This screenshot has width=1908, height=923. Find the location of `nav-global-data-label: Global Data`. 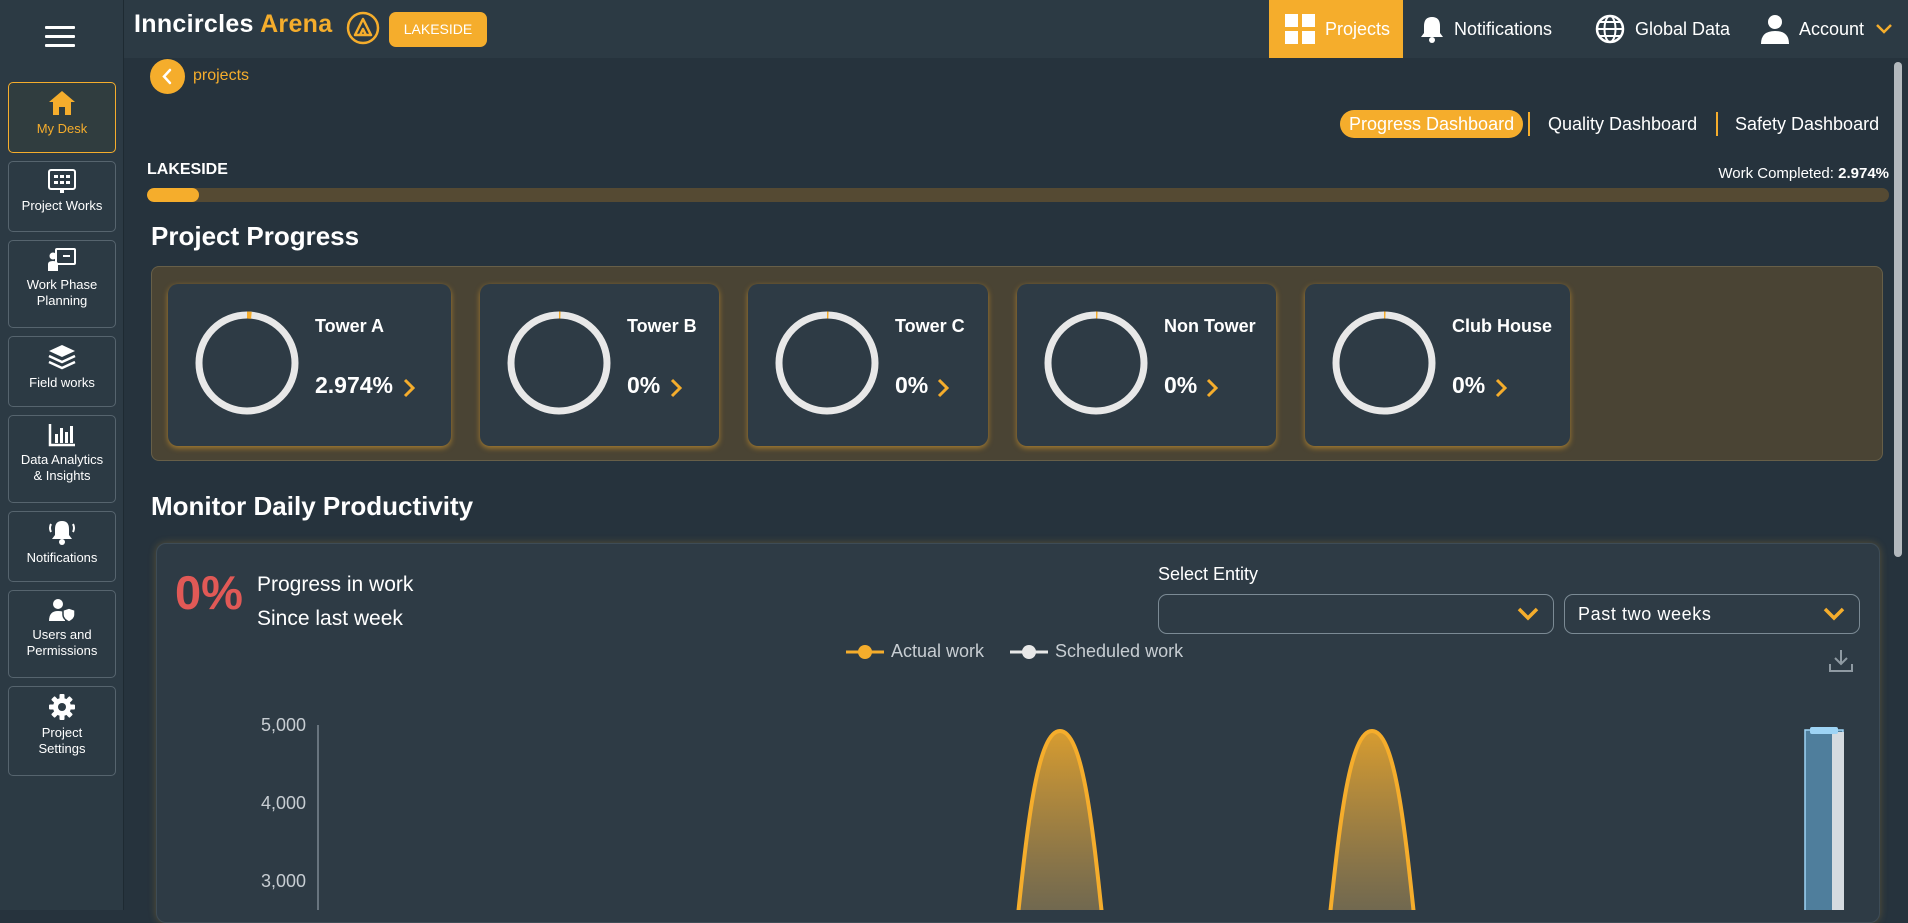

nav-global-data-label: Global Data is located at coordinates (1683, 28).